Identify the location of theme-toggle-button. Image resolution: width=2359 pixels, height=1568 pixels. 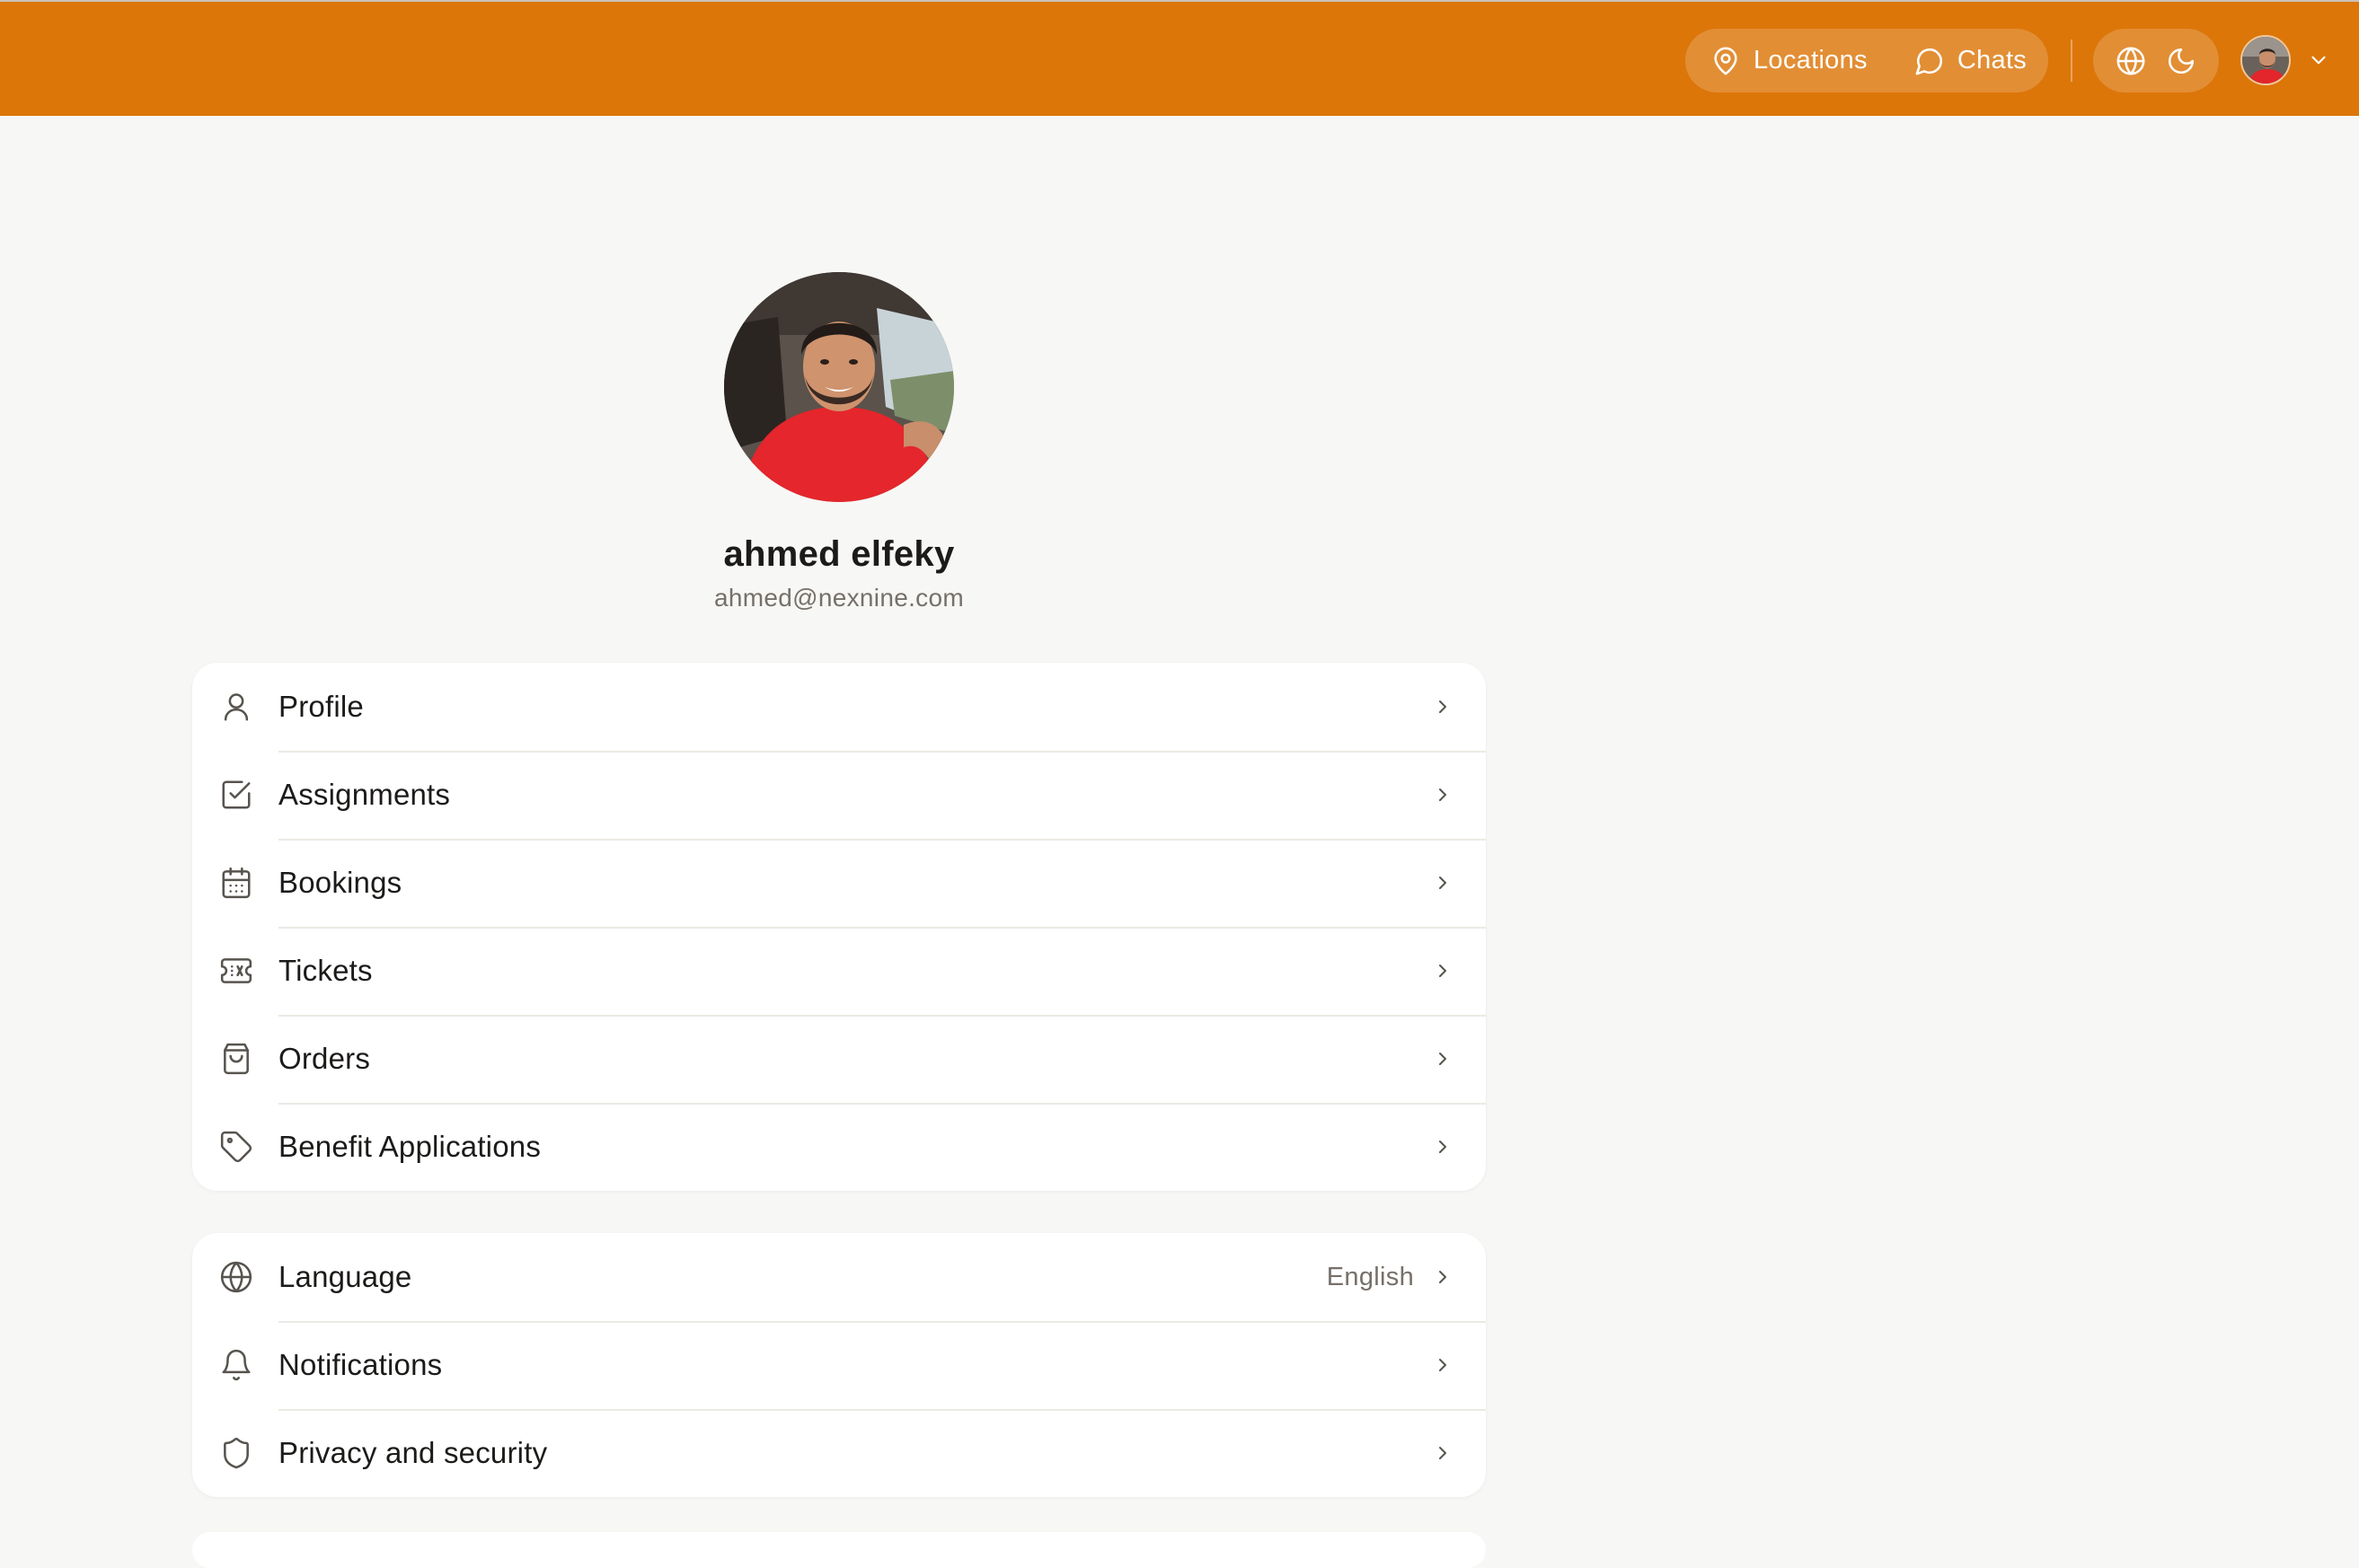
(2181, 61).